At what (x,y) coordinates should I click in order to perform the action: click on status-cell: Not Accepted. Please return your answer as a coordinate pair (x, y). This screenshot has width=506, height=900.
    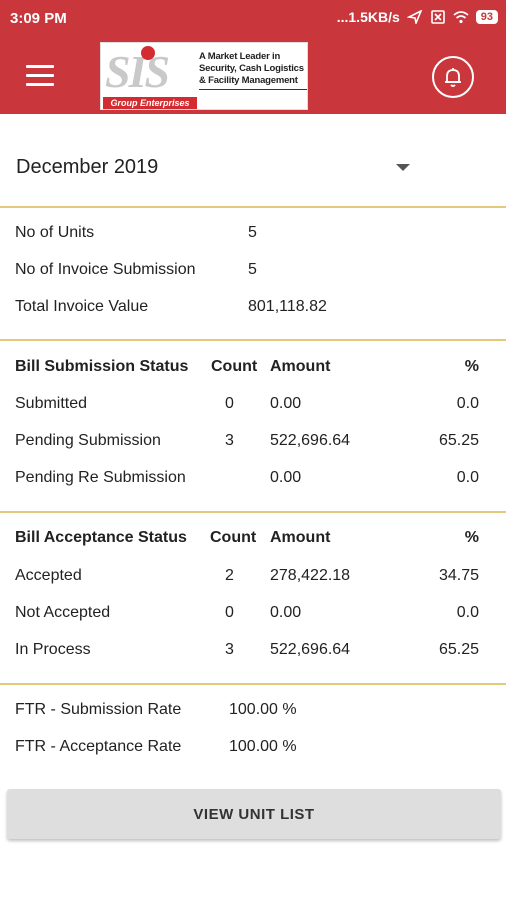
    Looking at the image, I should click on (63, 612).